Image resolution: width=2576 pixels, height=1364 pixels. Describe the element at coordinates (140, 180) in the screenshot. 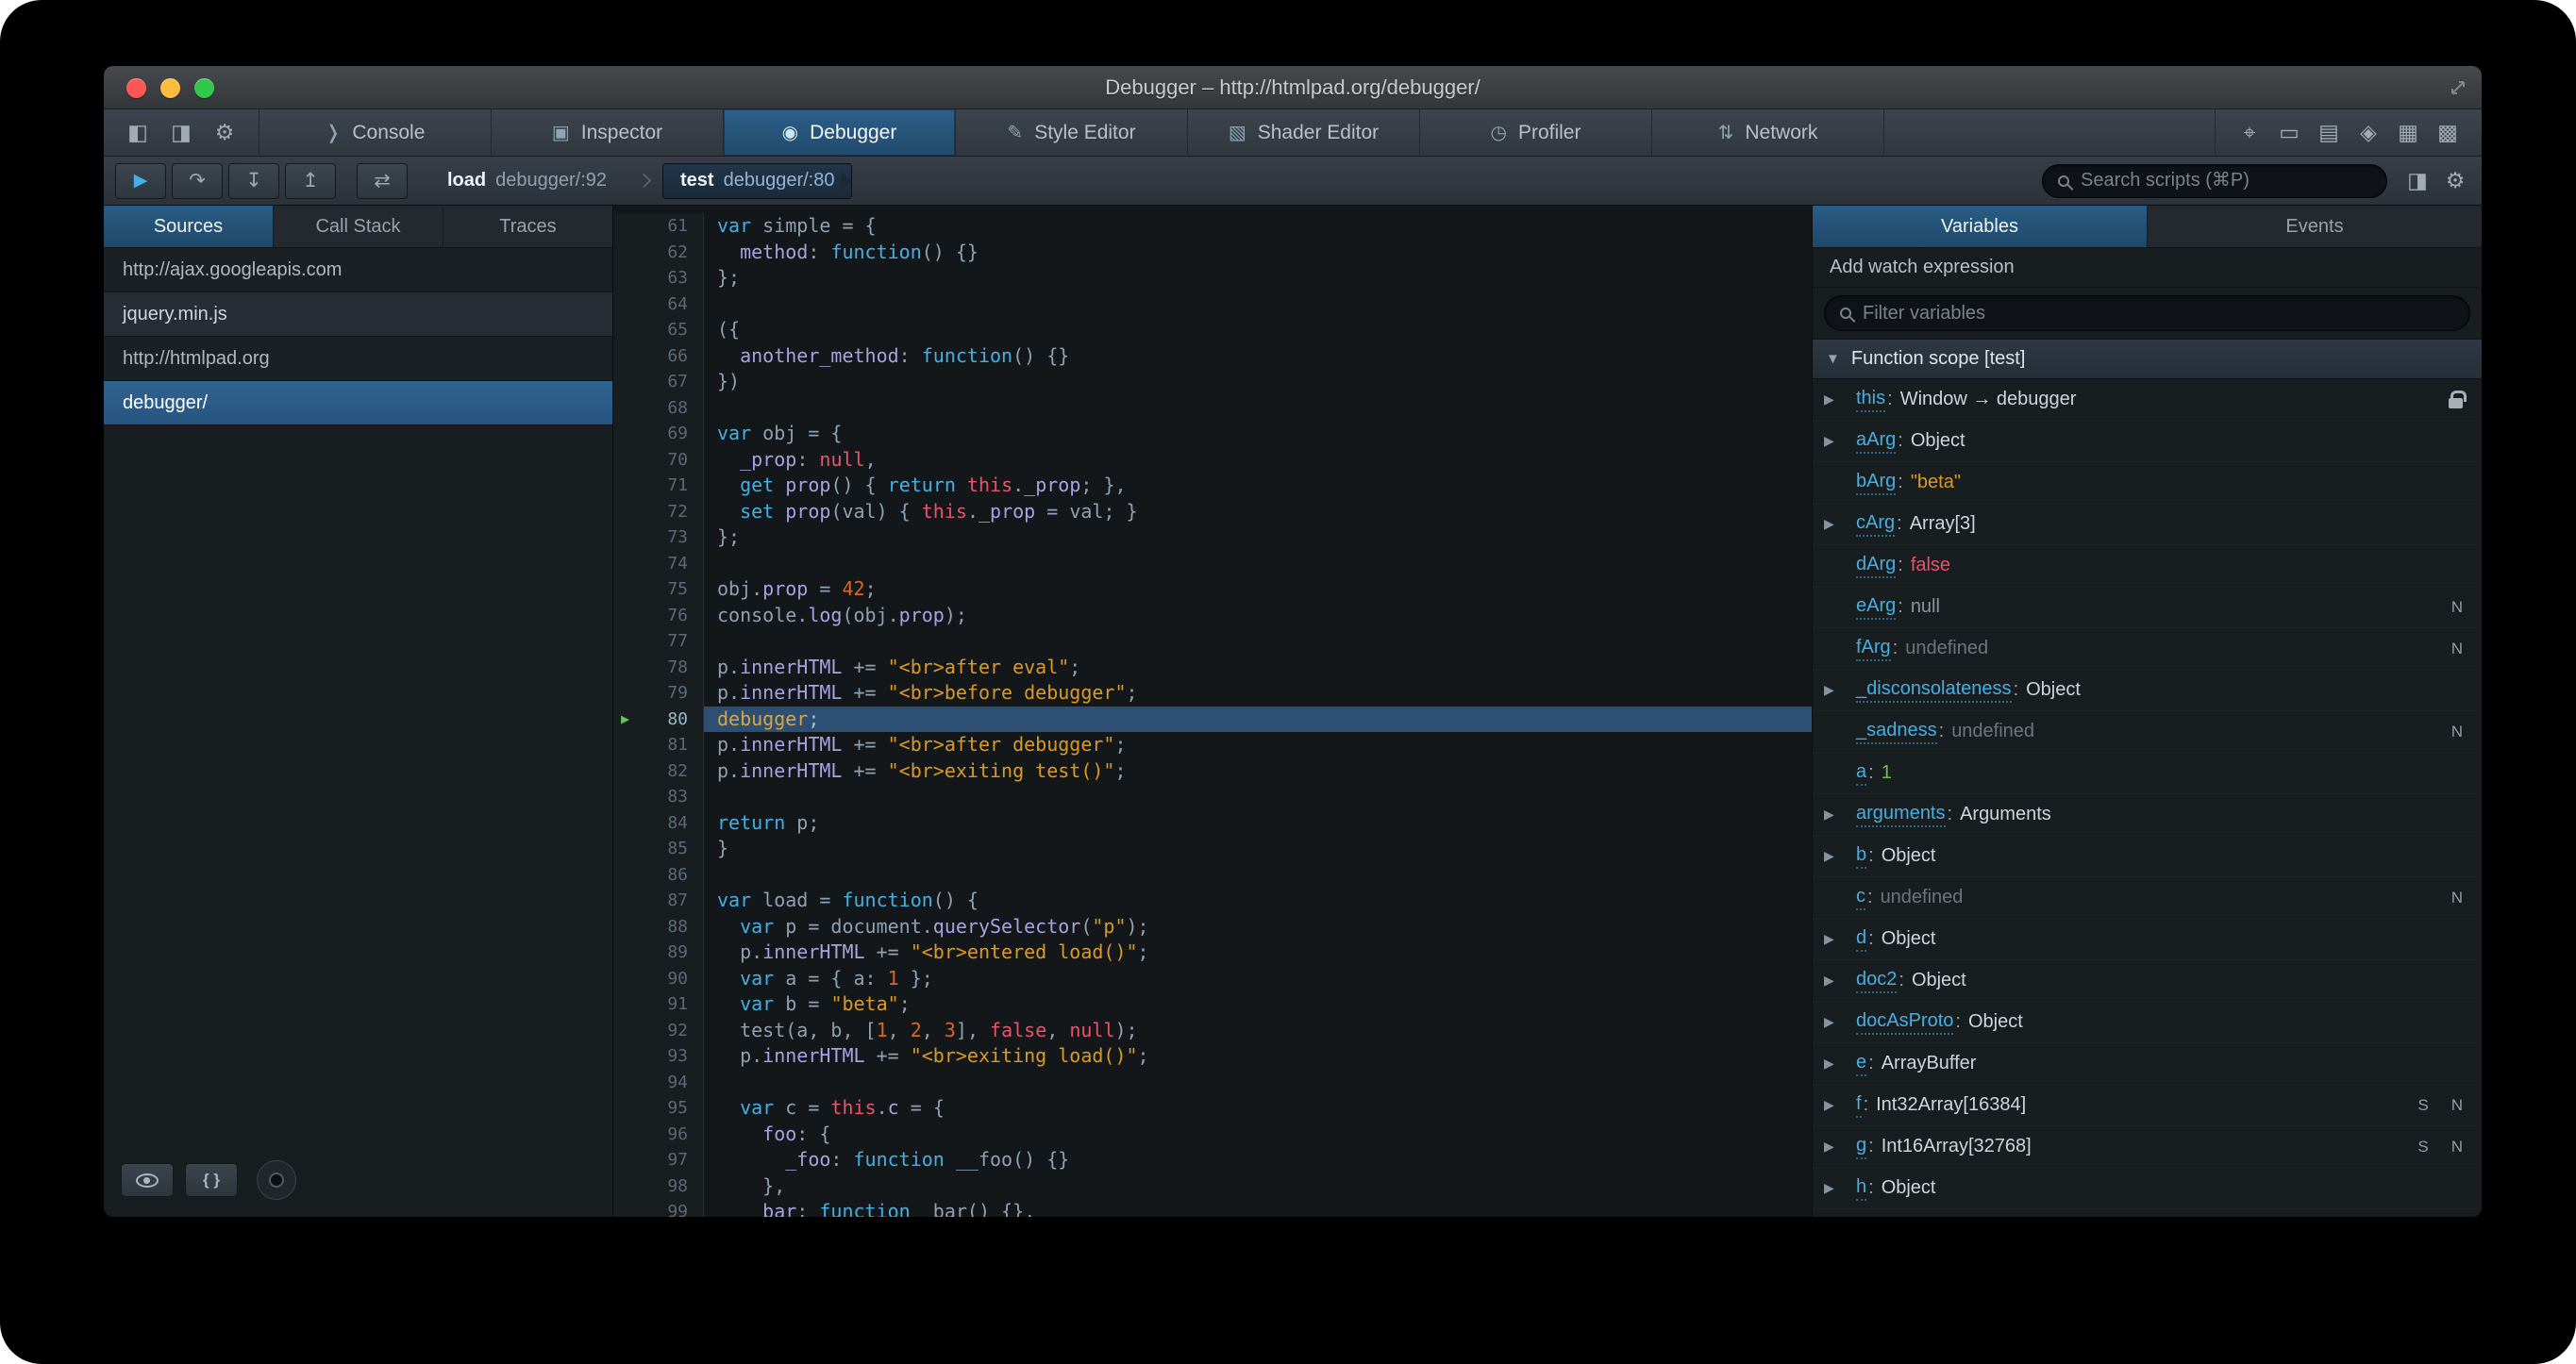

I see `resume-button: ▶` at that location.